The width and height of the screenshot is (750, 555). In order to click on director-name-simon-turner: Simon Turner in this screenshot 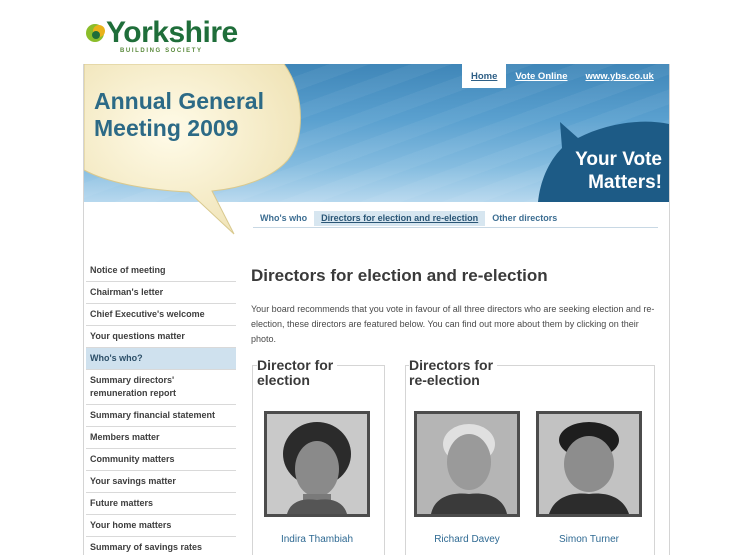, I will do `click(589, 539)`.